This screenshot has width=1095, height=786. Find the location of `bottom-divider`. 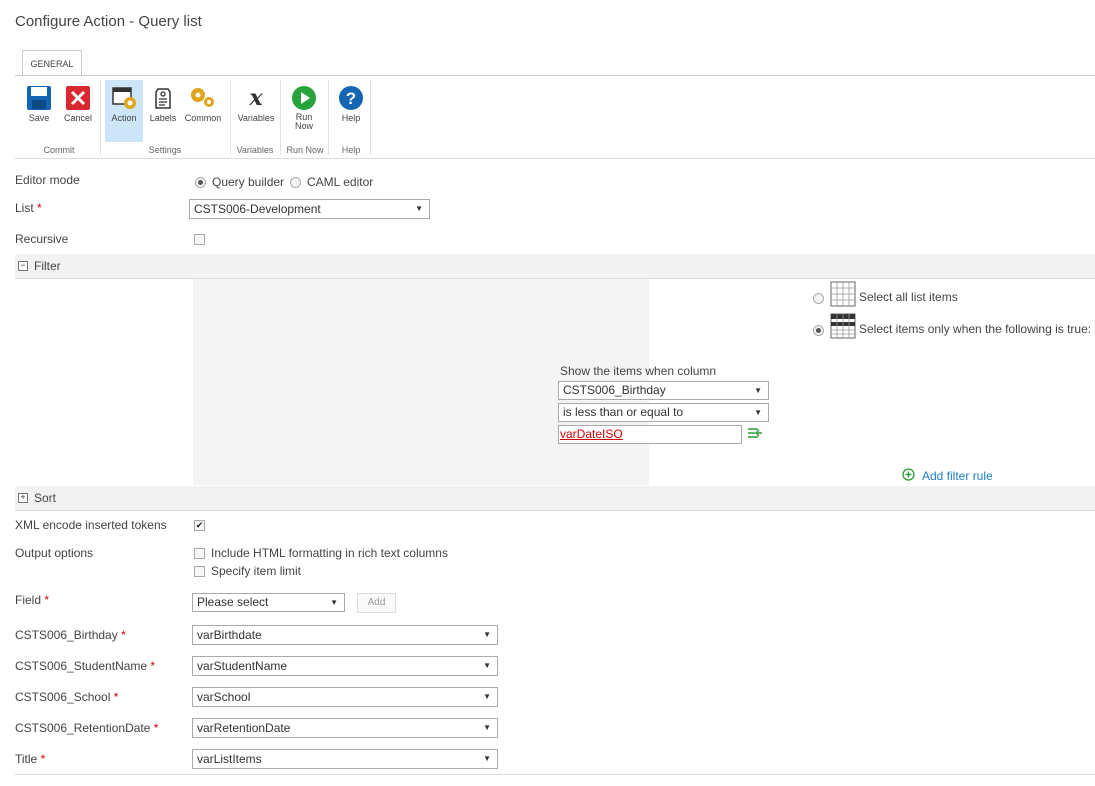

bottom-divider is located at coordinates (555, 774).